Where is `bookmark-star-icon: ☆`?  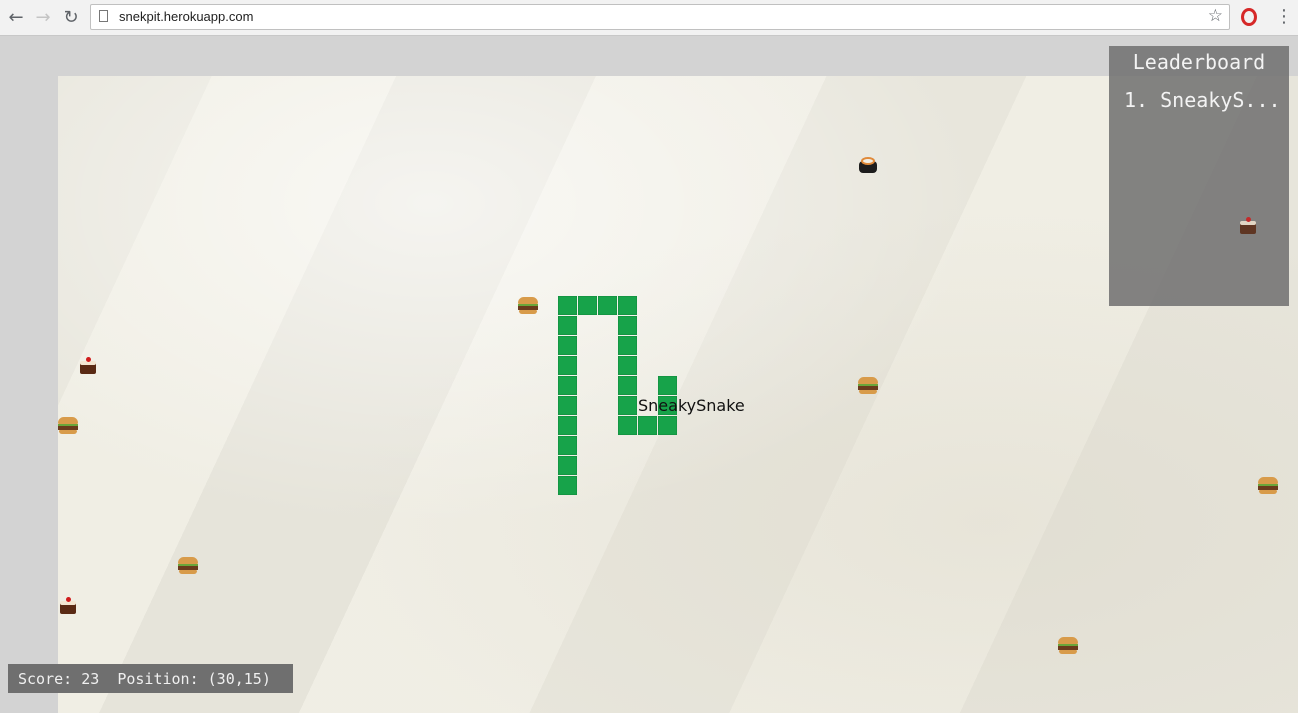 bookmark-star-icon: ☆ is located at coordinates (1215, 16).